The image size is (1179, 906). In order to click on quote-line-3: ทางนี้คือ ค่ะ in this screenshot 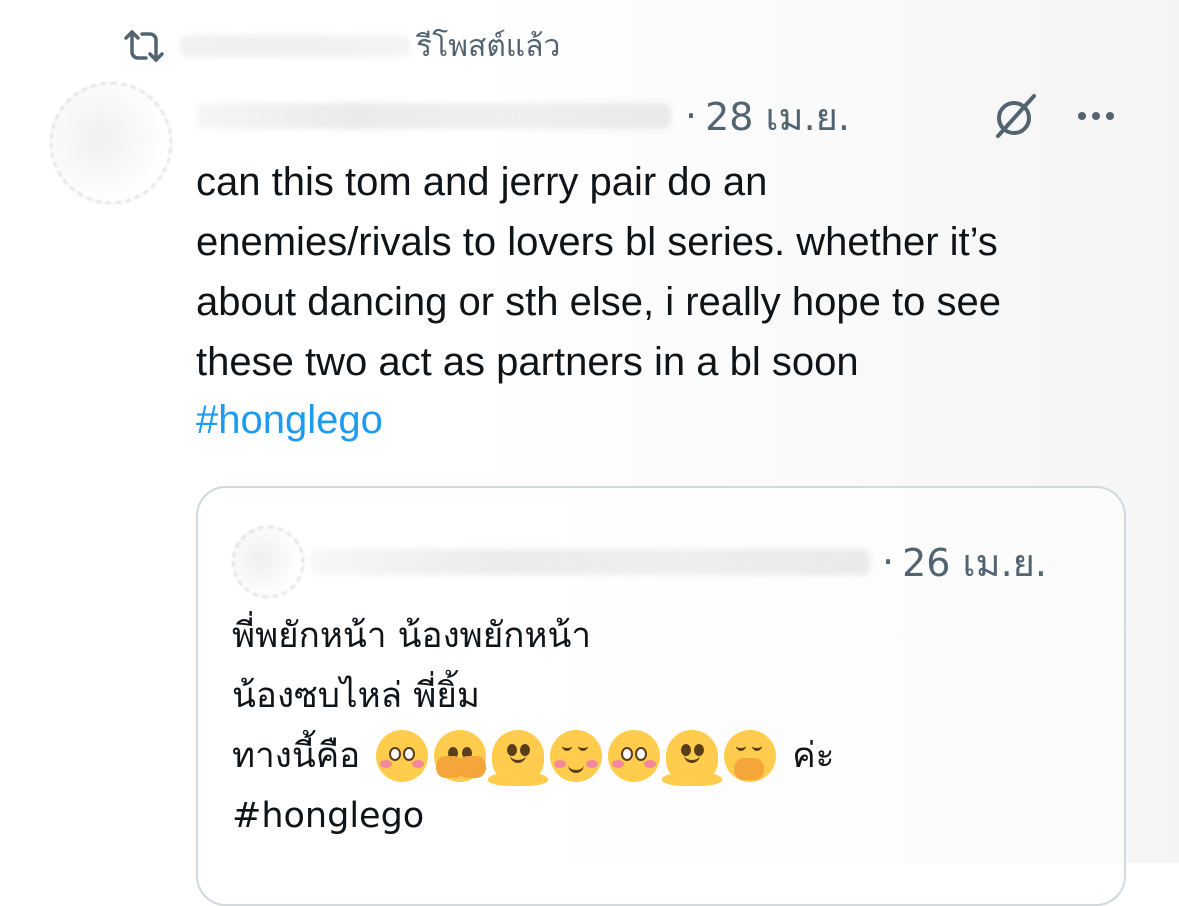, I will do `click(672, 756)`.